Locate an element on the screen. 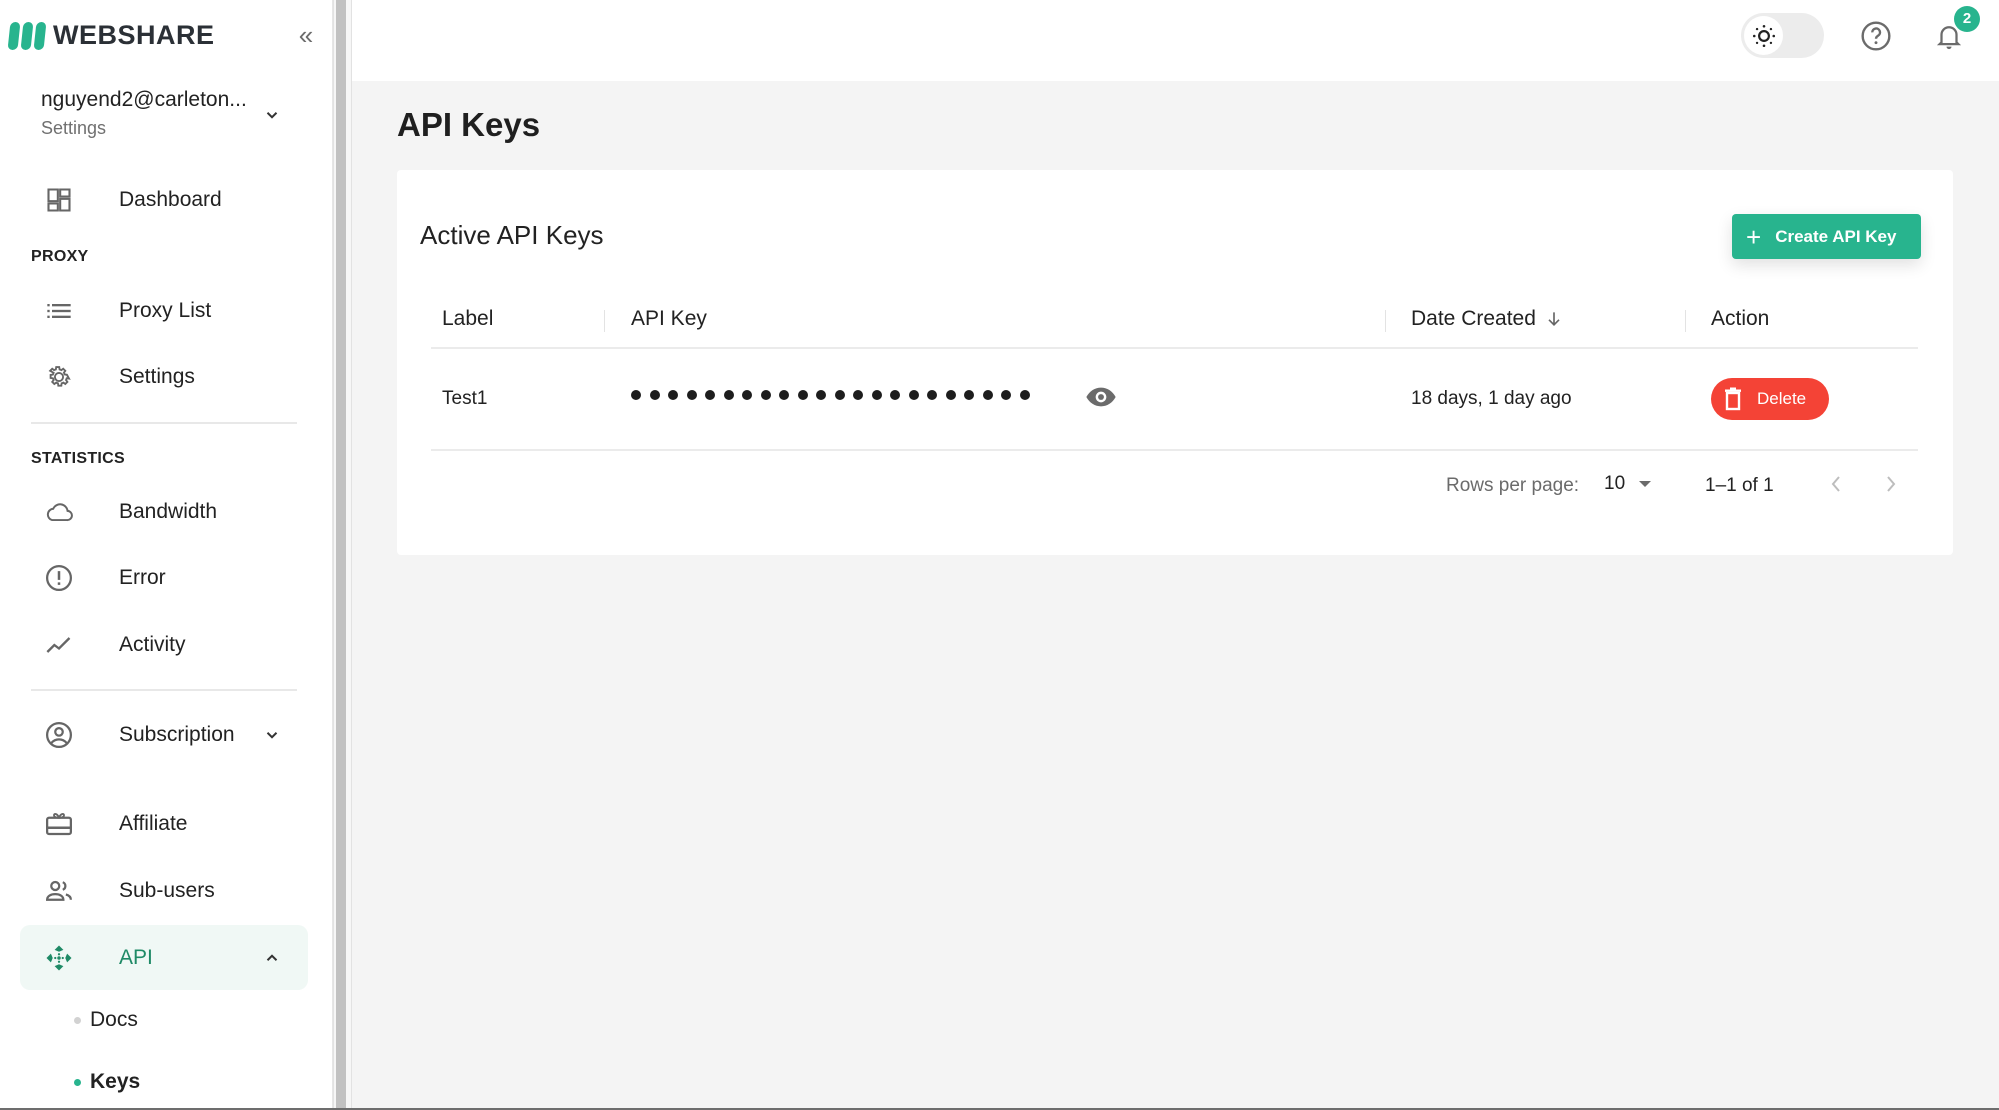 The height and width of the screenshot is (1110, 1999). gift-card-icon is located at coordinates (59, 824).